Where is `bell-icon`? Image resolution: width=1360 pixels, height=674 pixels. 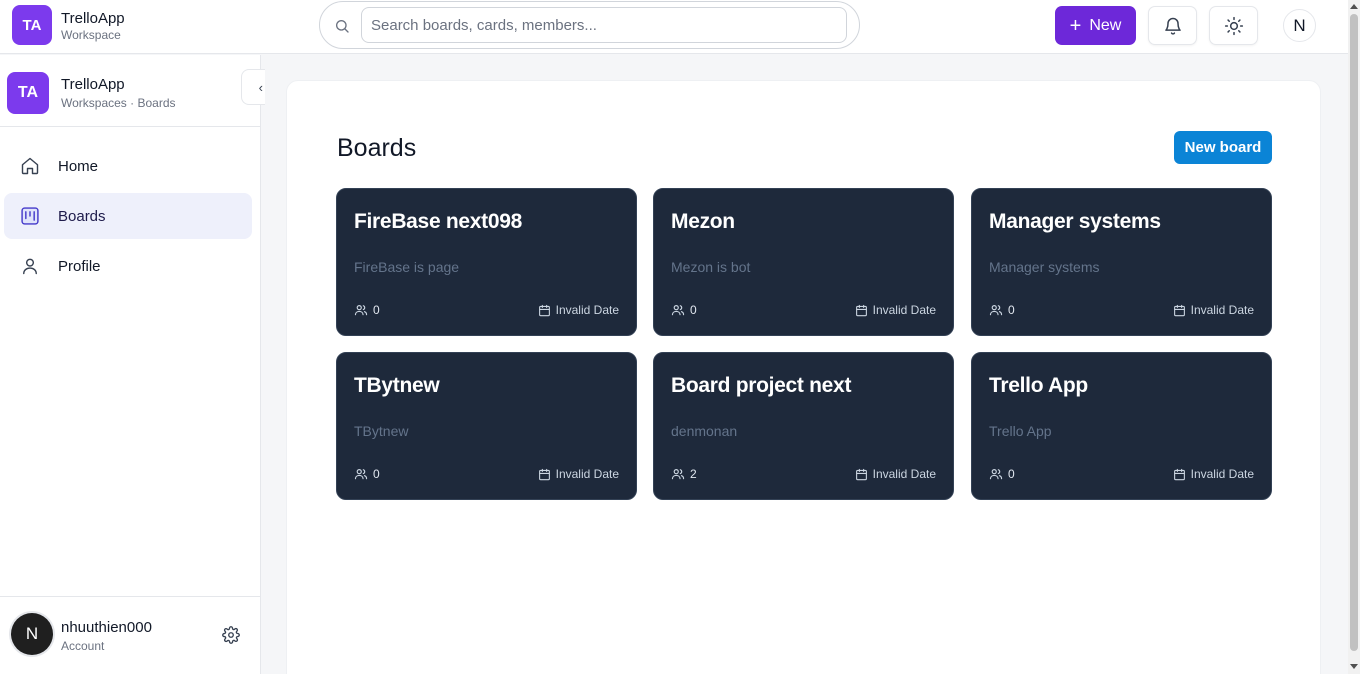 bell-icon is located at coordinates (1172, 26).